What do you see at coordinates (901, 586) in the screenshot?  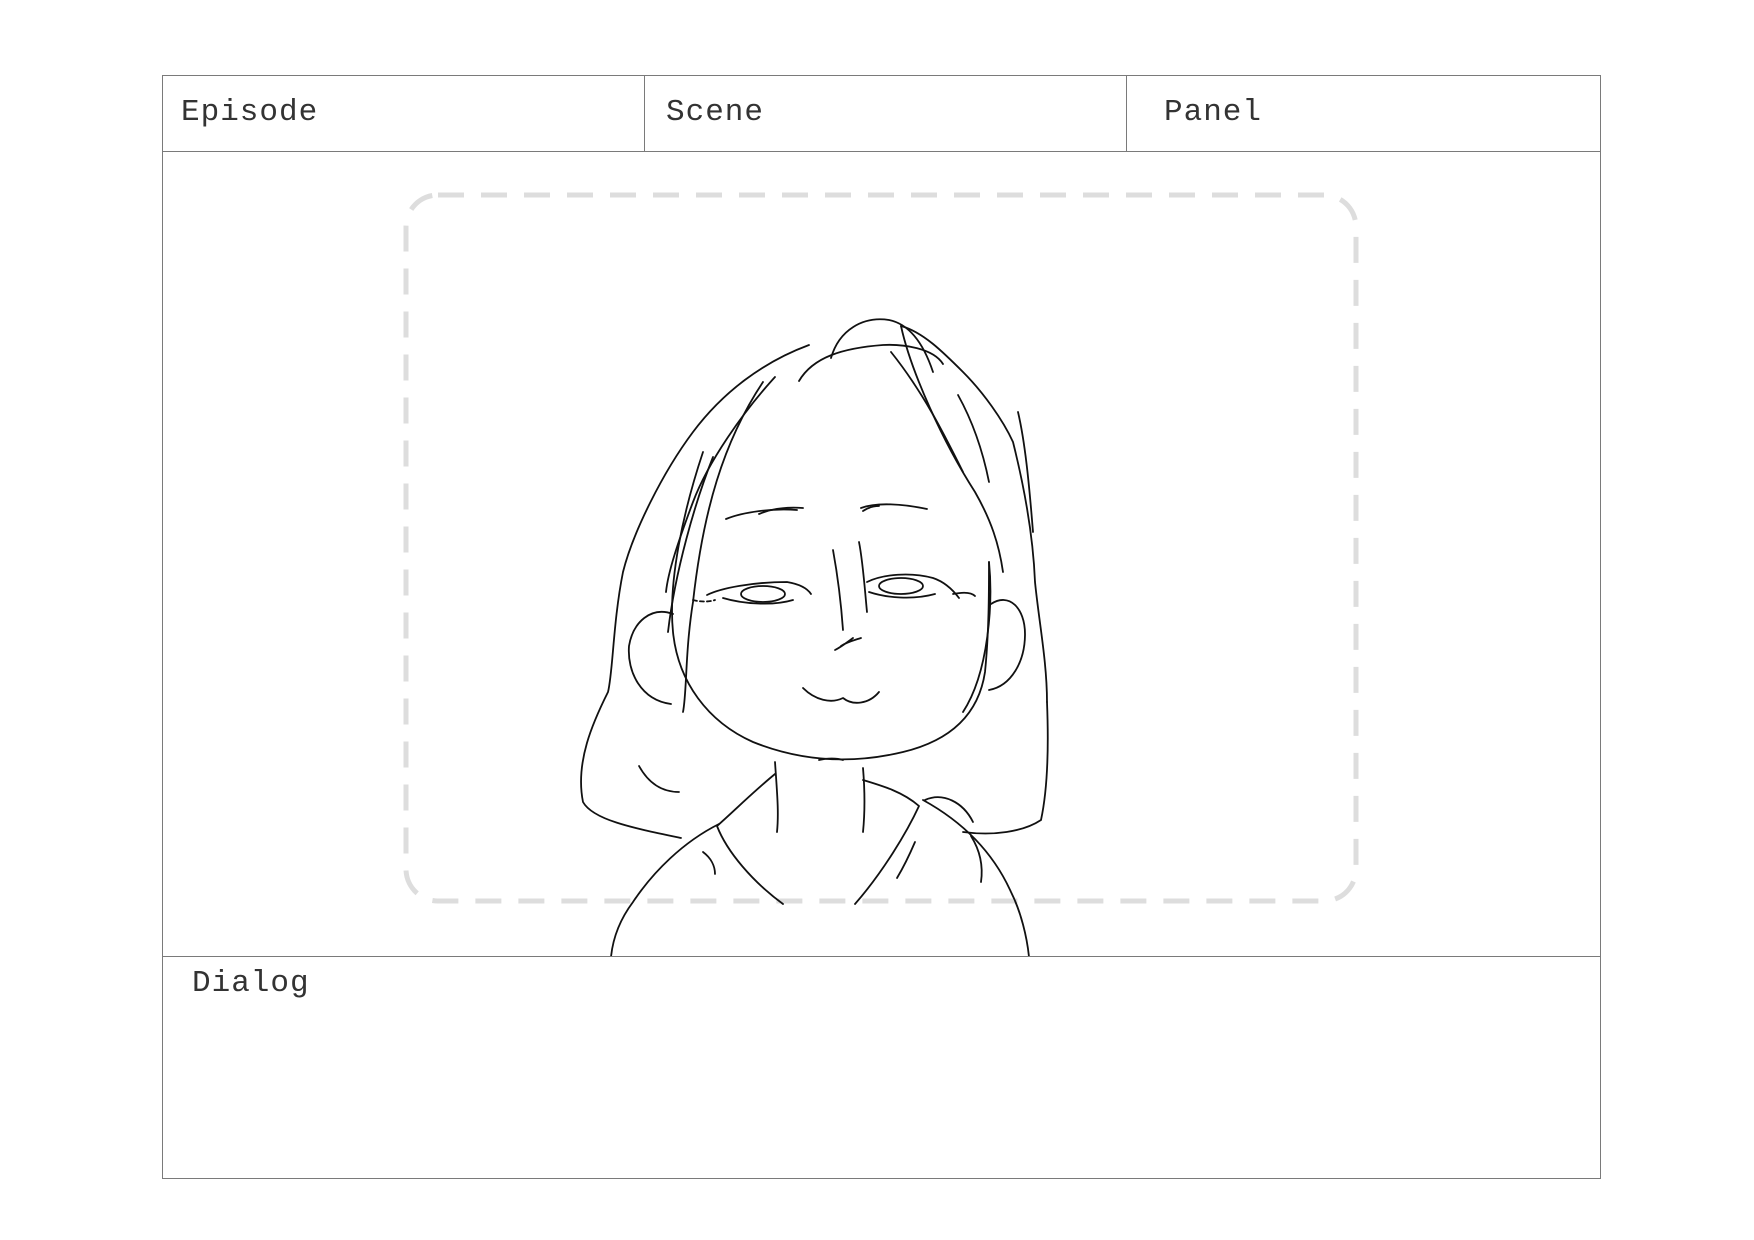 I see `right-eye-pupil` at bounding box center [901, 586].